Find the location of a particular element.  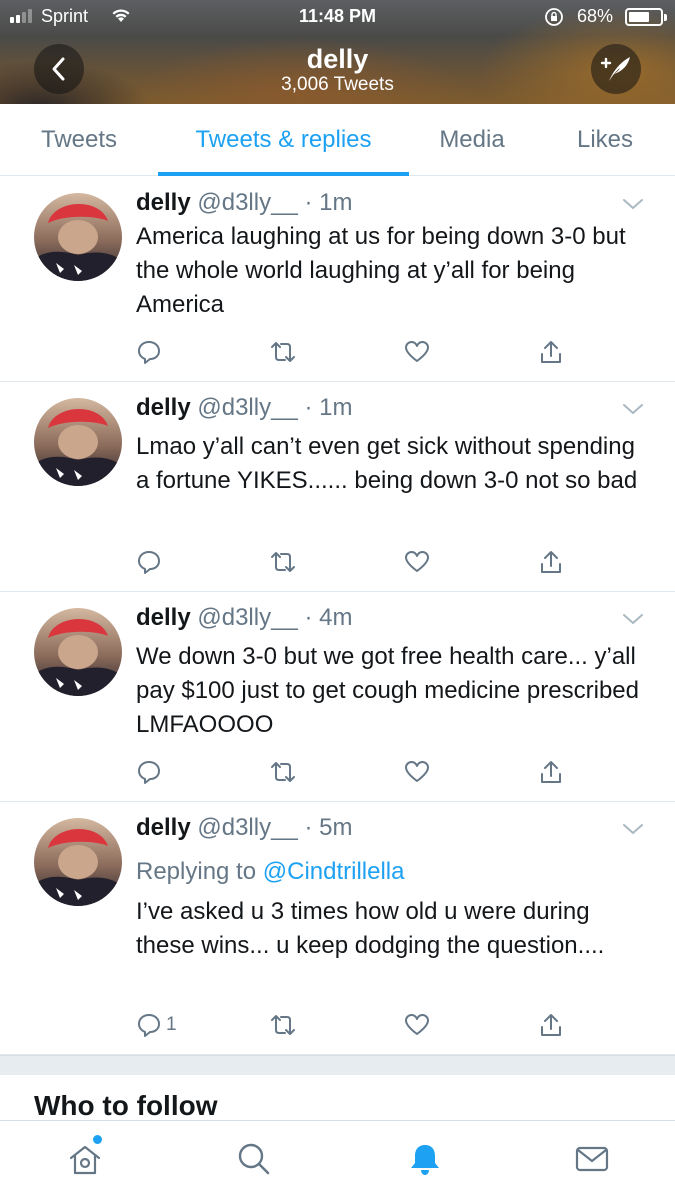

replying-to-label: Replying to is located at coordinates (196, 871).